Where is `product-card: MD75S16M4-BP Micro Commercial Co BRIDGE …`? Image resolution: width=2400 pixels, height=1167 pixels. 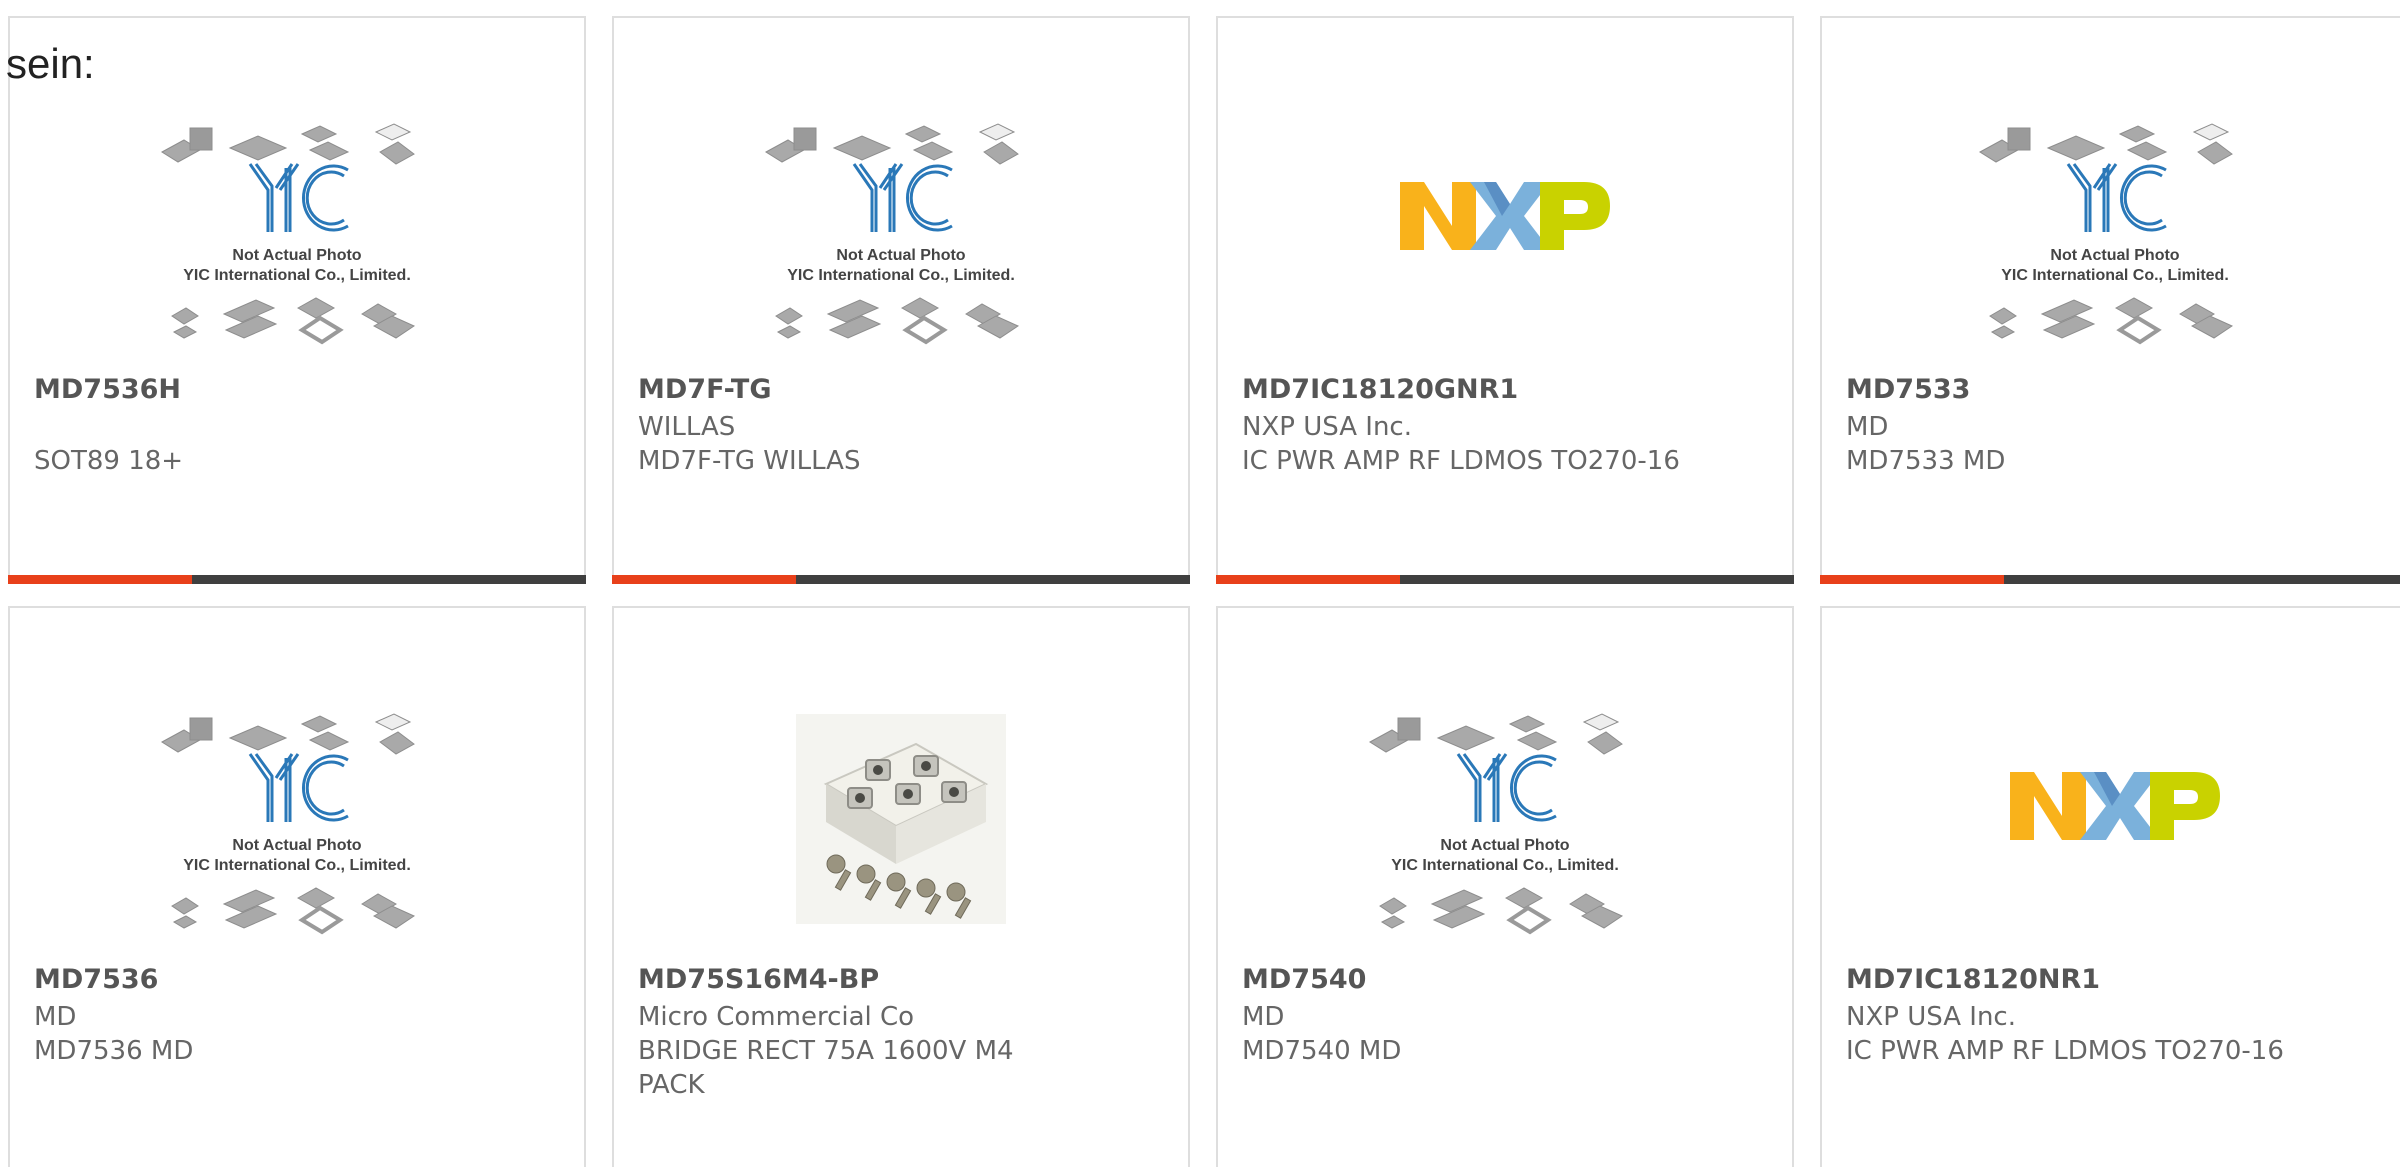
product-card: MD75S16M4-BP Micro Commercial Co BRIDGE … is located at coordinates (901, 886).